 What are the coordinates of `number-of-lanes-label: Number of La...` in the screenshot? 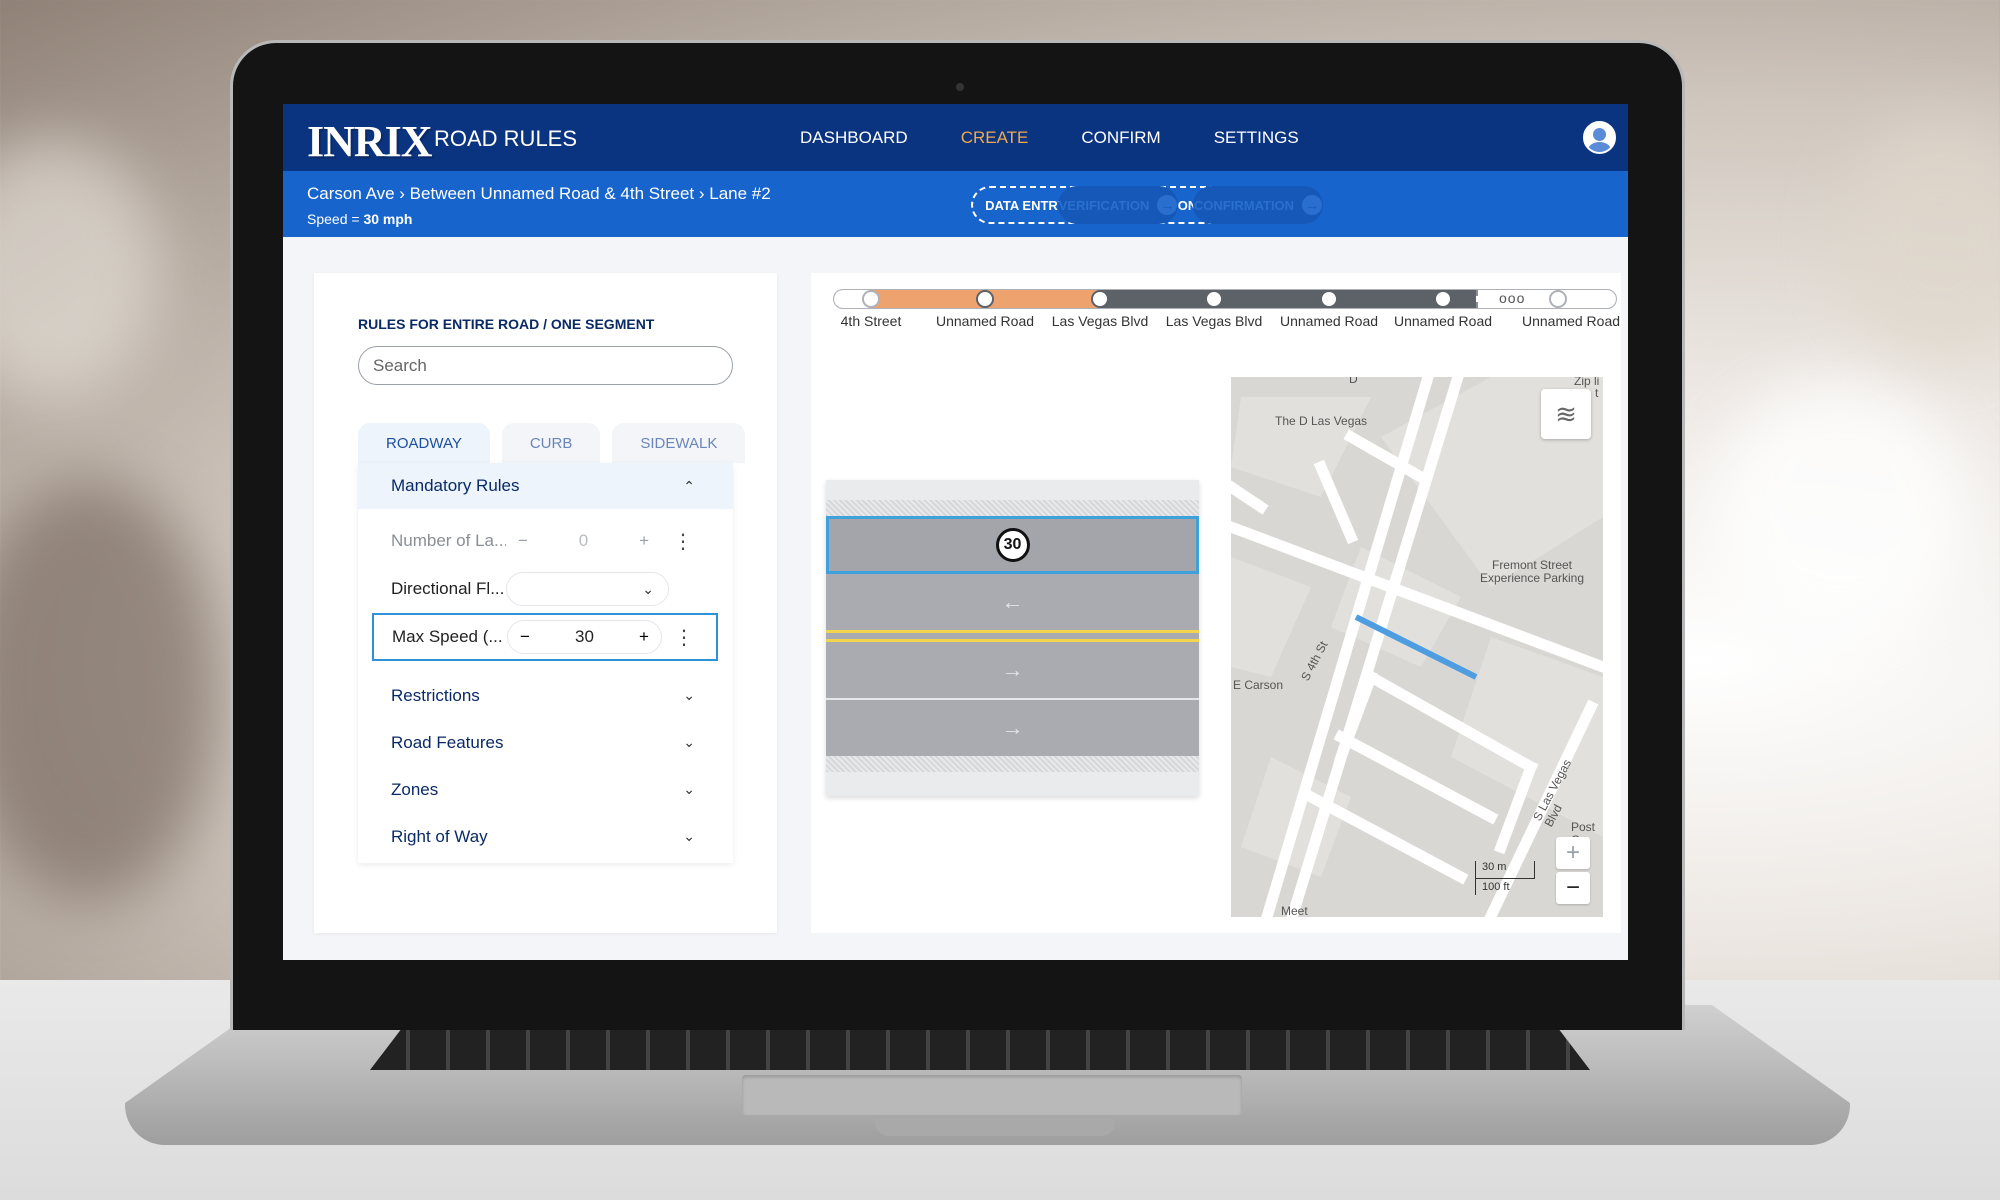 It's located at (448, 540).